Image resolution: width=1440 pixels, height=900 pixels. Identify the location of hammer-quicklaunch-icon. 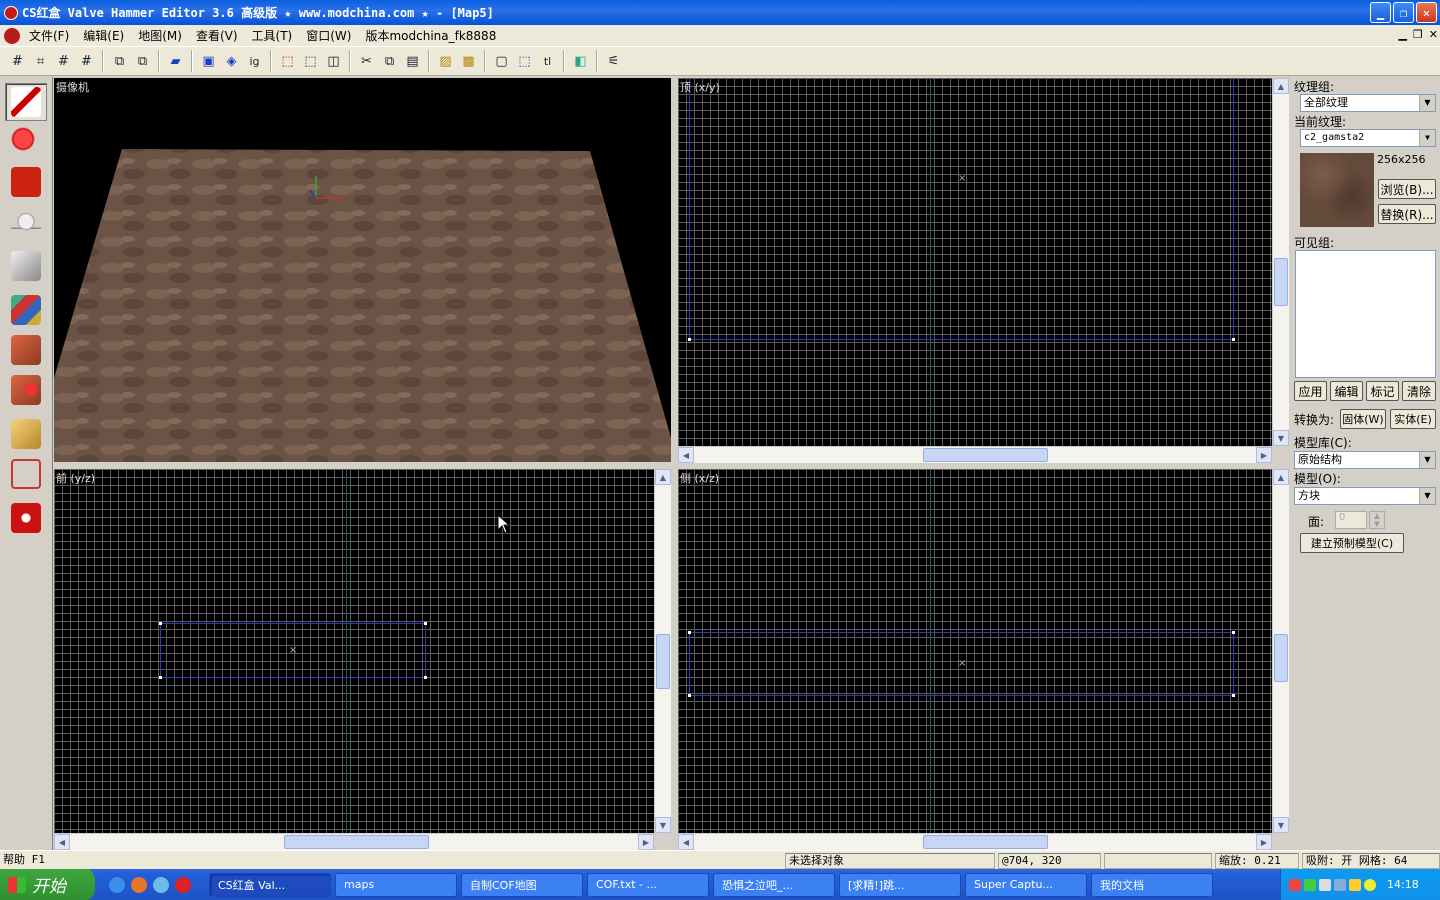
(183, 884).